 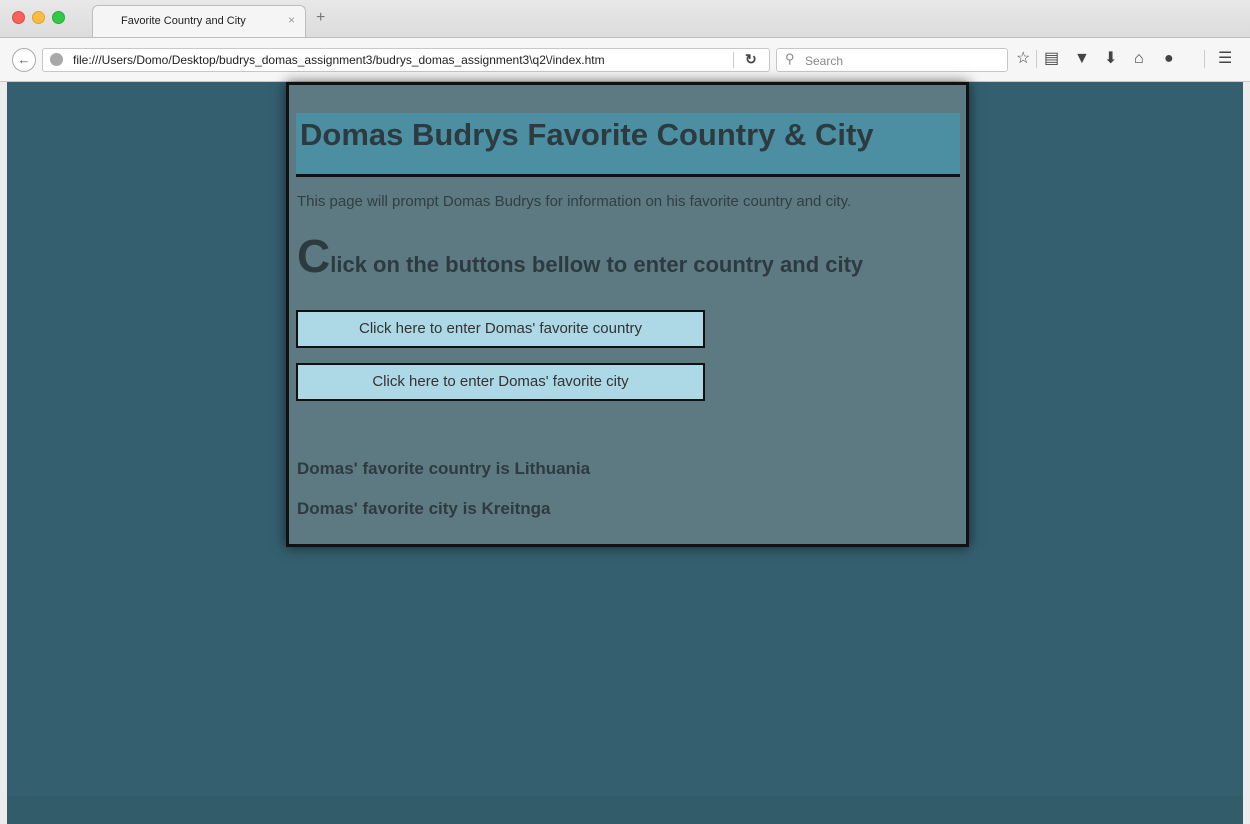 I want to click on viewport-bottom-strip, so click(x=625, y=810).